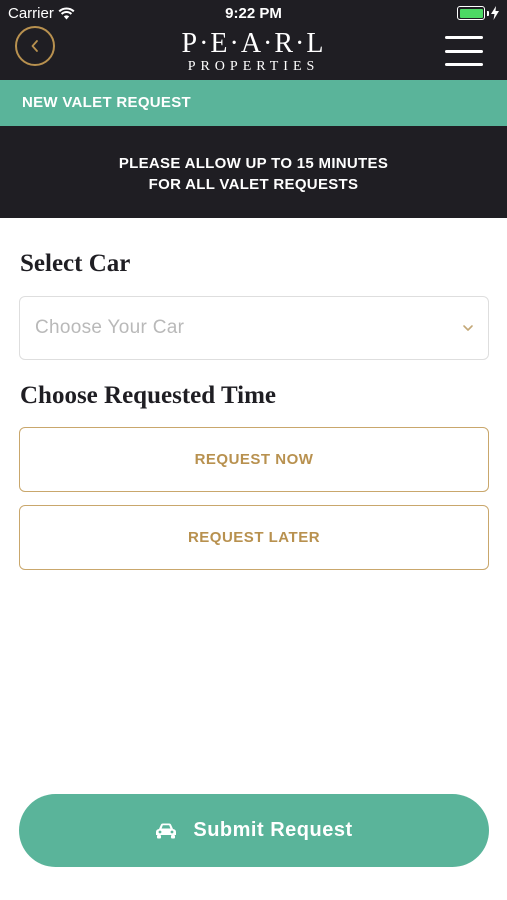 The image size is (507, 900). I want to click on status-bar: Carrier 9:22 PM, so click(253, 14).